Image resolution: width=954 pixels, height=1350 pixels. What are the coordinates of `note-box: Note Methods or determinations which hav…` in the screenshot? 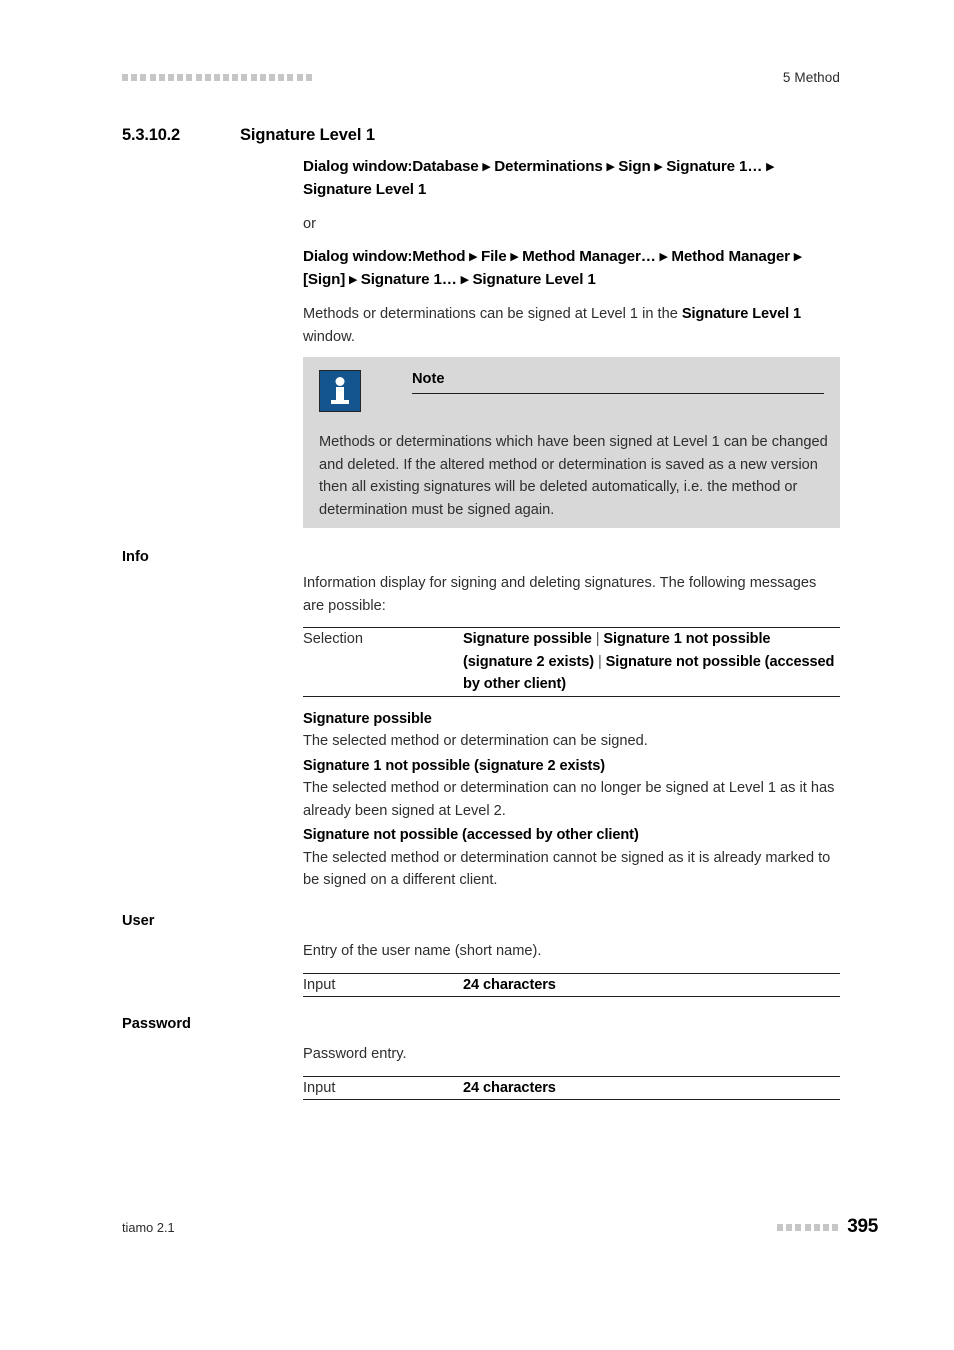 It's located at (571, 442).